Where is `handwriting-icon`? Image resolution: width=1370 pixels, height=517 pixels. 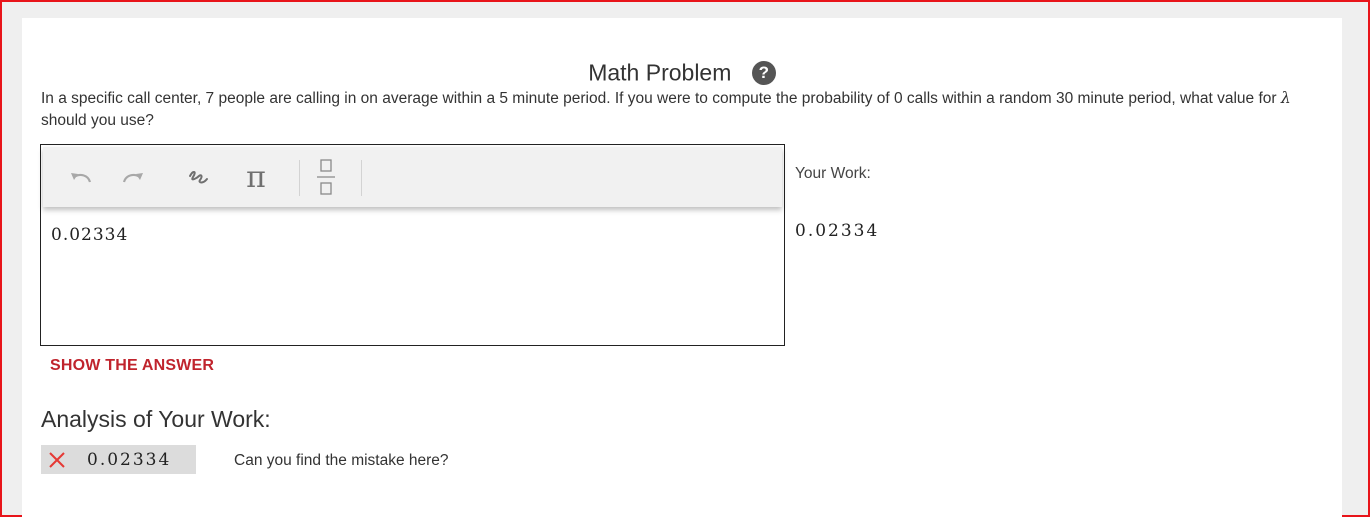 handwriting-icon is located at coordinates (198, 177).